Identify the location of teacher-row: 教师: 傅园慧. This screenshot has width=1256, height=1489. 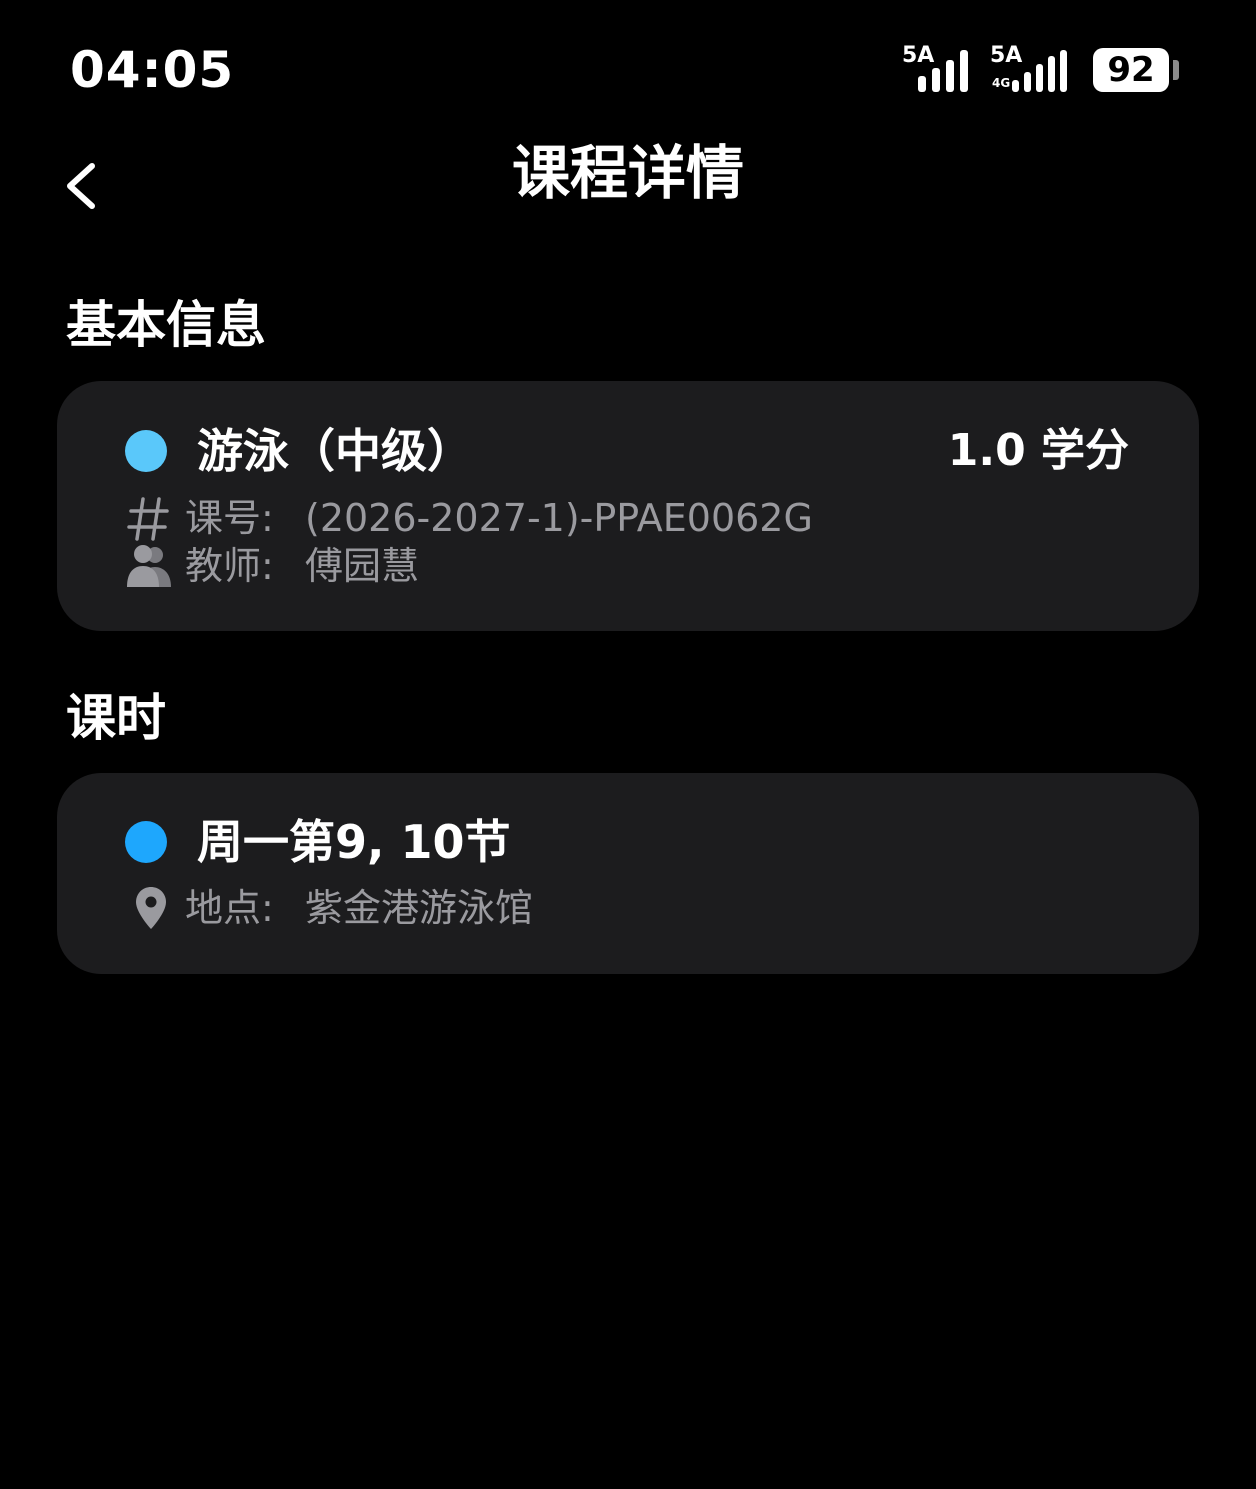
(625, 566).